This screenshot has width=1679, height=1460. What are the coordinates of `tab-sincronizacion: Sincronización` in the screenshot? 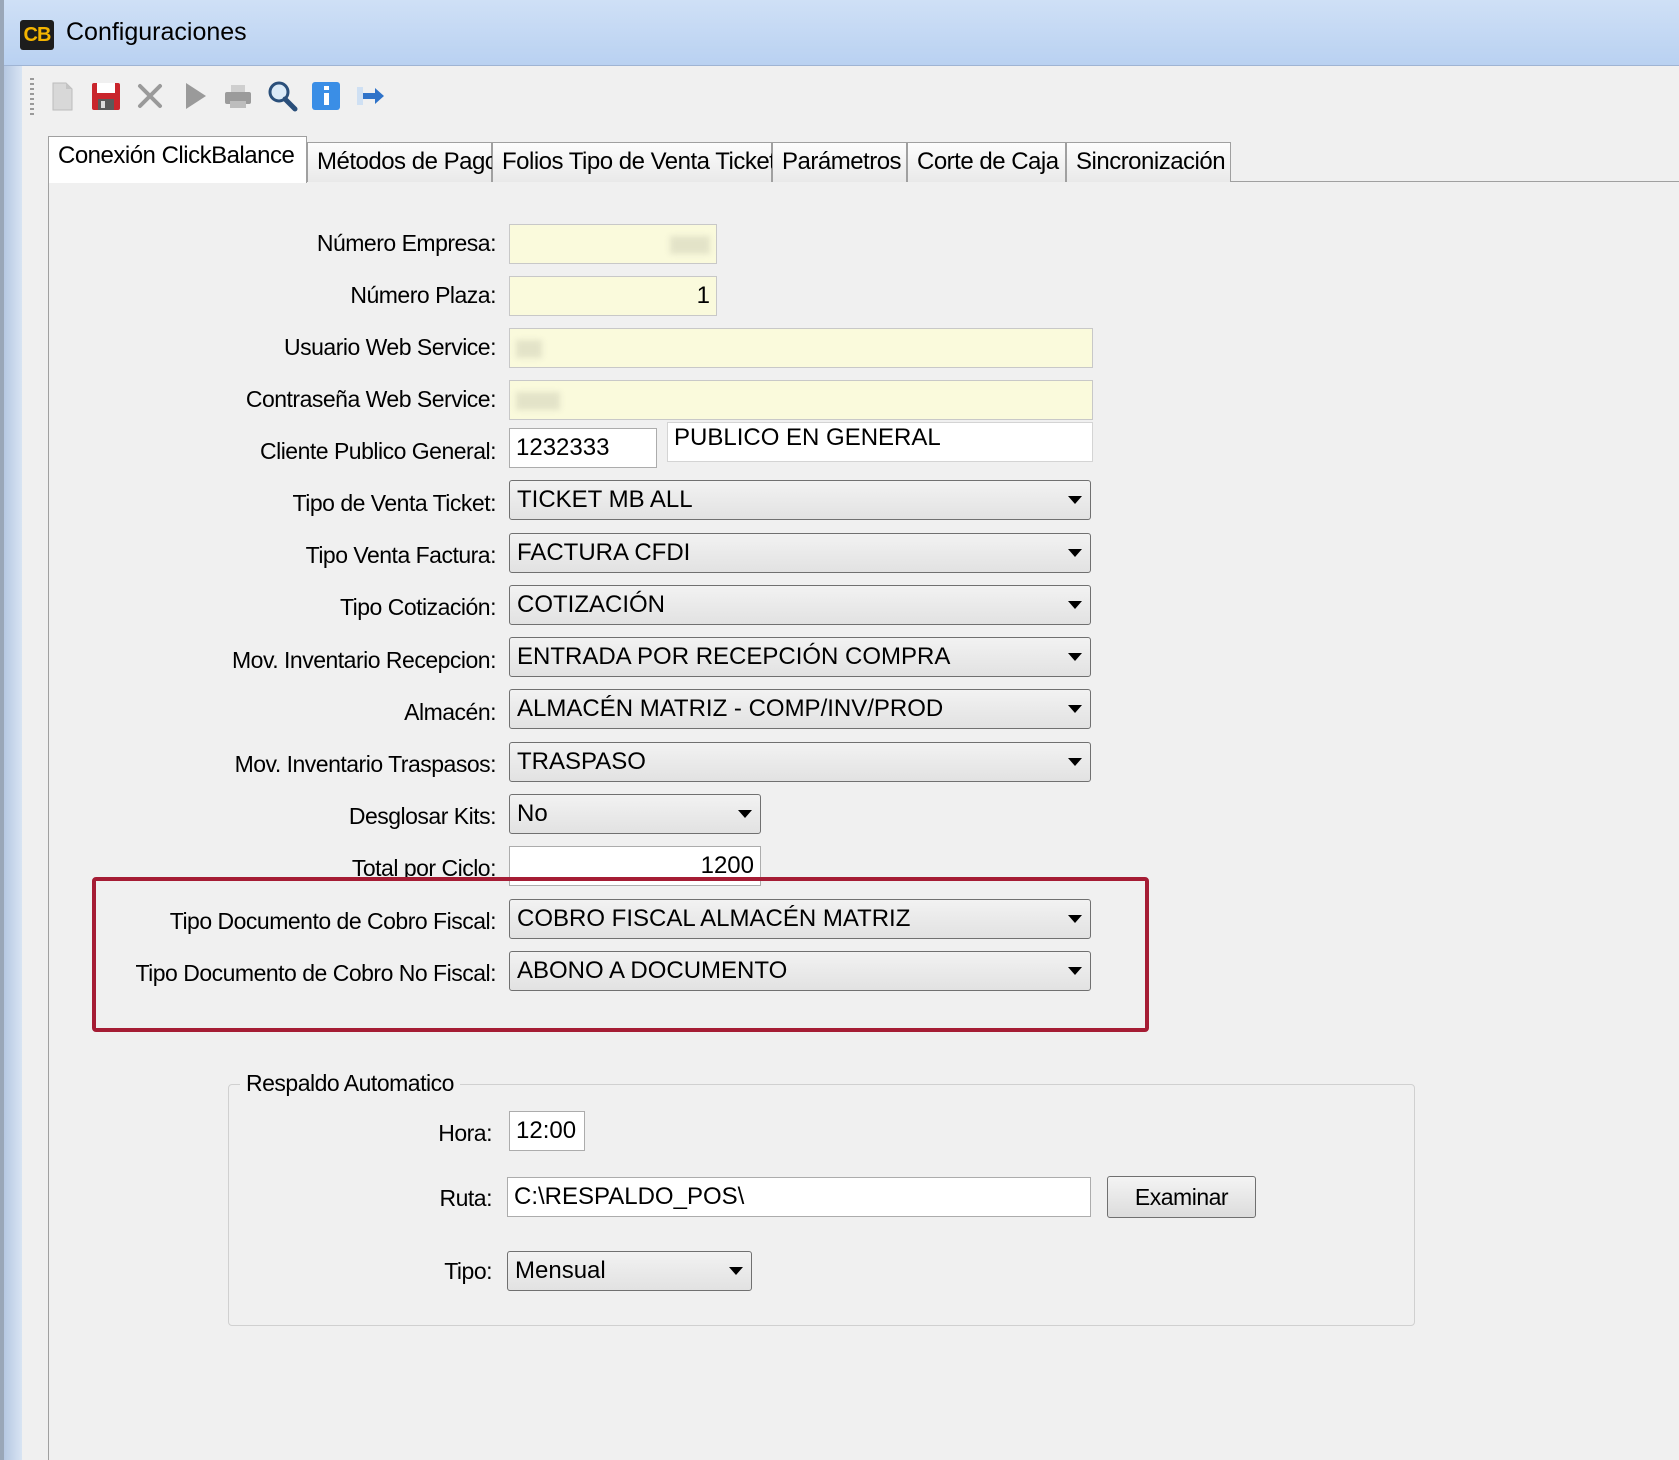 It's located at (1148, 162).